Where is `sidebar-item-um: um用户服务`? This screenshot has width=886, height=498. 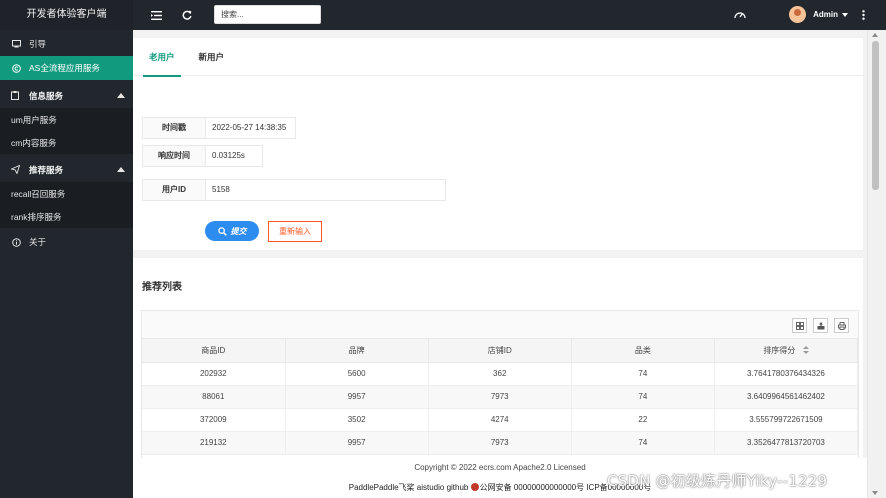 sidebar-item-um: um用户服务 is located at coordinates (66, 119).